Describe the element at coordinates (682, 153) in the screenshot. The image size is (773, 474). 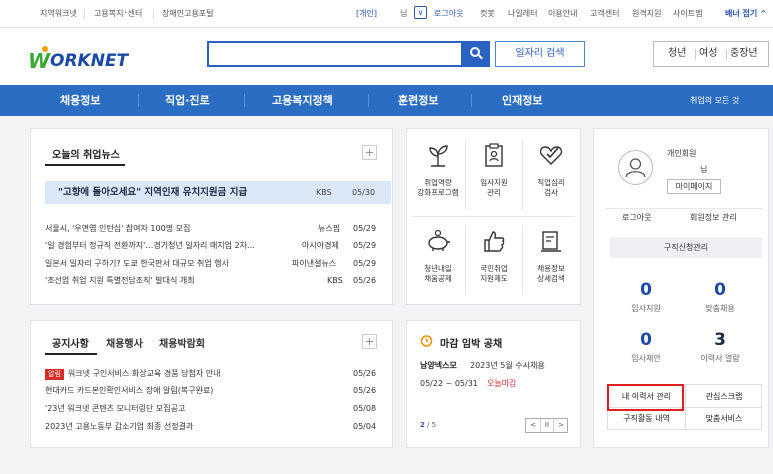
I see `member-type: 개인회원` at that location.